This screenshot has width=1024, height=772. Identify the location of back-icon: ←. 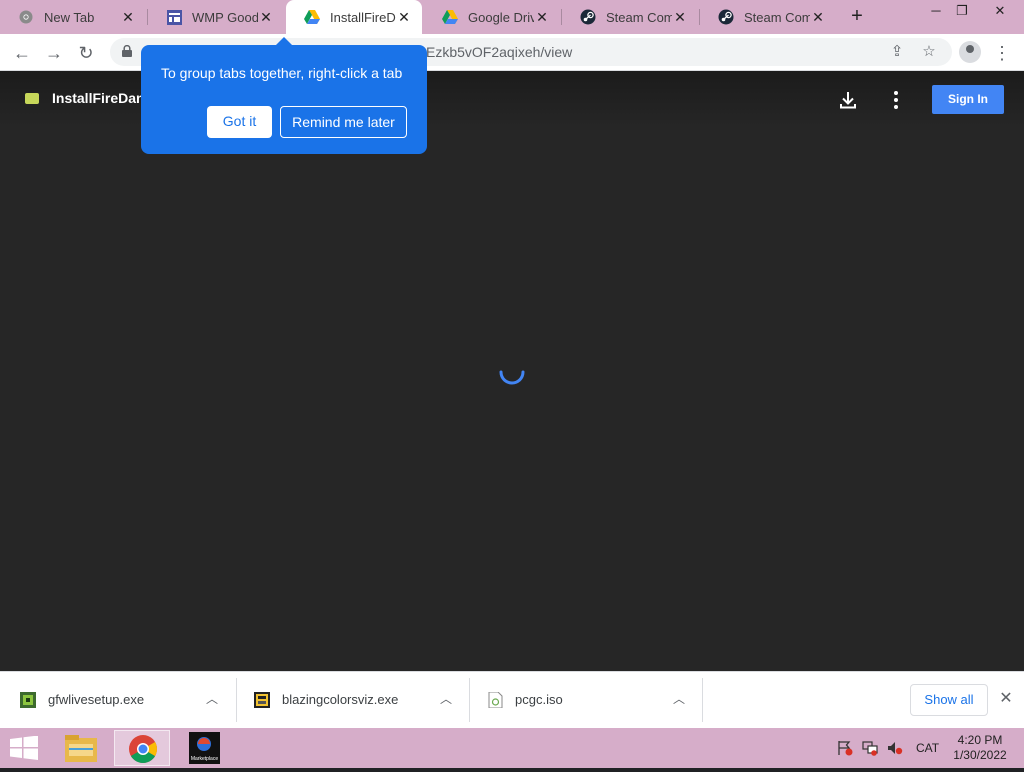
(22, 53).